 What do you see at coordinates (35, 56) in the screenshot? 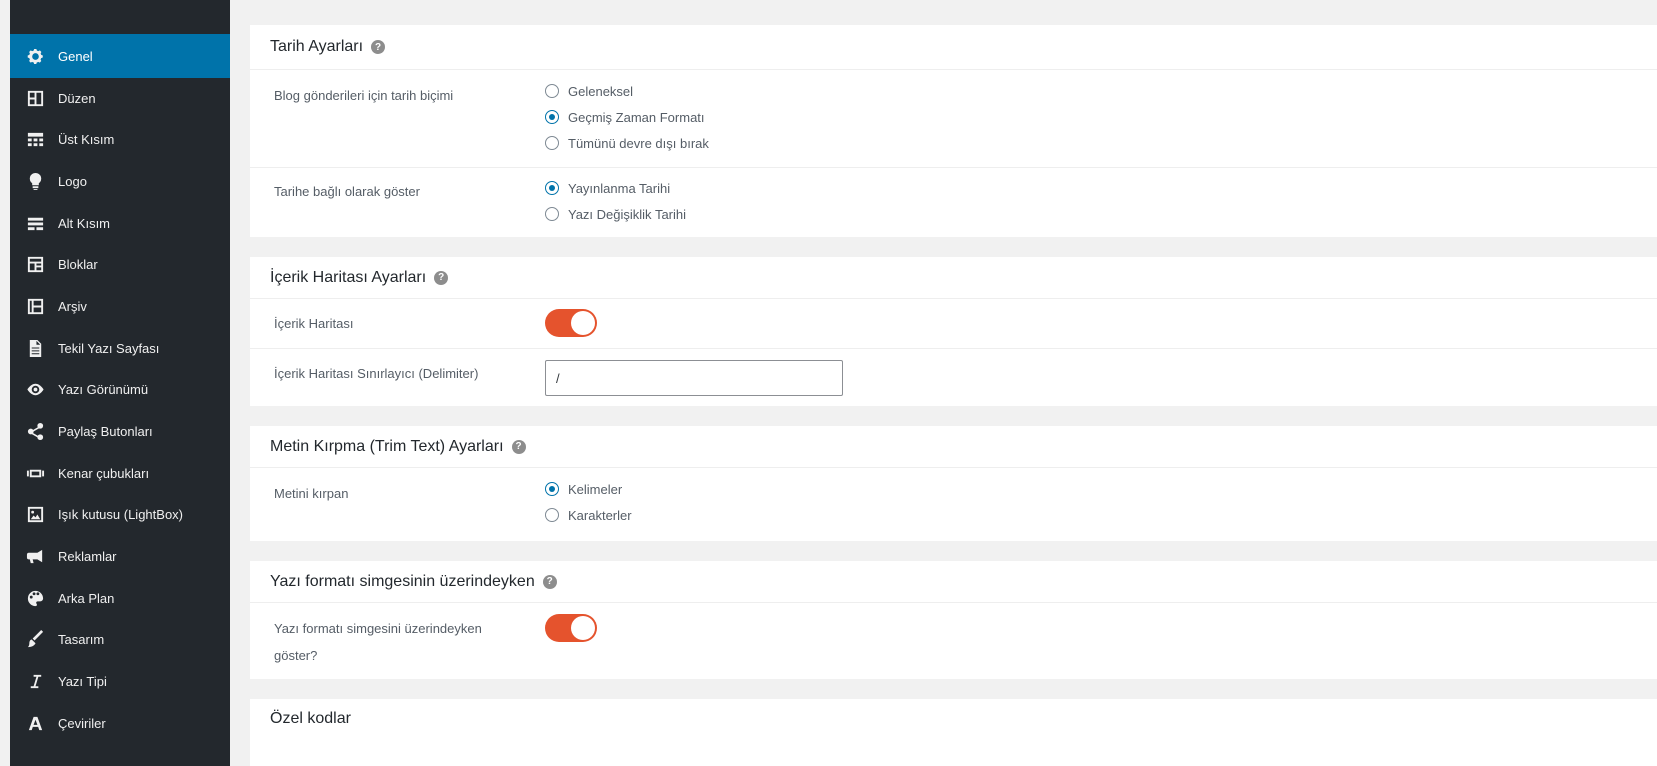
I see `gear-icon` at bounding box center [35, 56].